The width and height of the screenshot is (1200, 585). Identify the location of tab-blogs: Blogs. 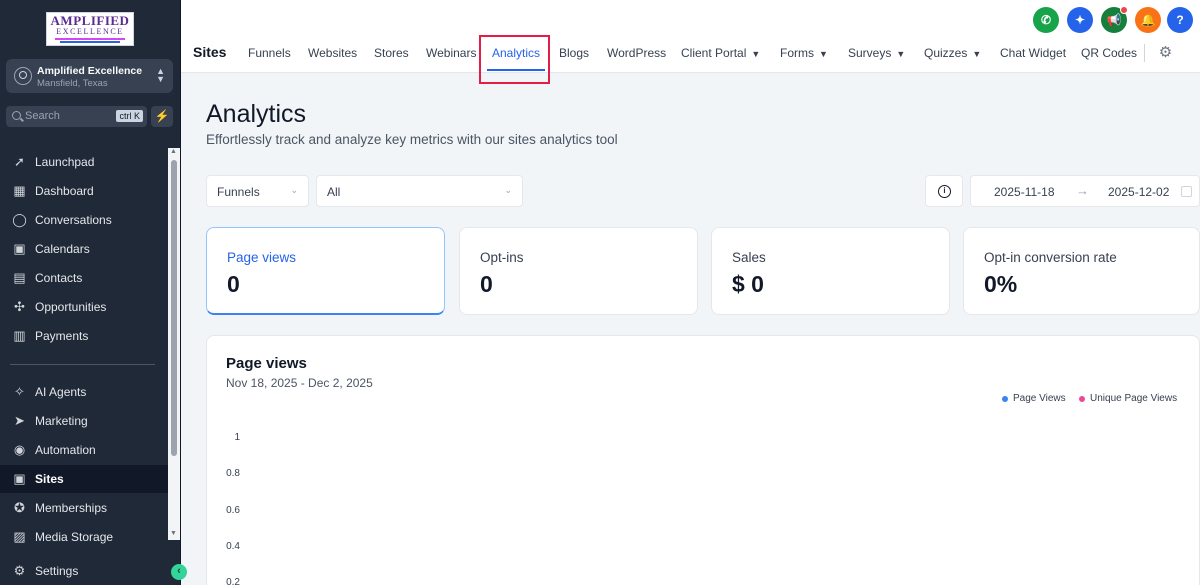
(574, 53).